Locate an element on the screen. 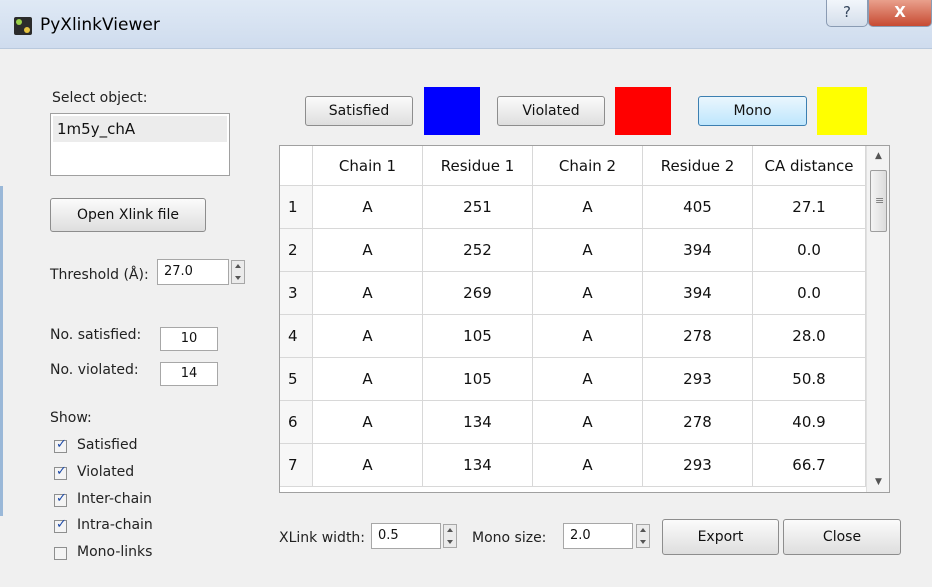 Image resolution: width=932 pixels, height=587 pixels. window-title: PyXlinkViewer is located at coordinates (100, 25).